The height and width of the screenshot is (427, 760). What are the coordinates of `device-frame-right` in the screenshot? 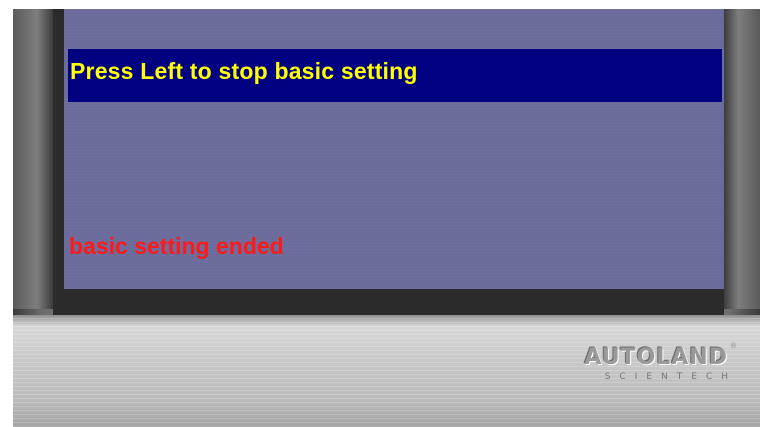 It's located at (742, 159).